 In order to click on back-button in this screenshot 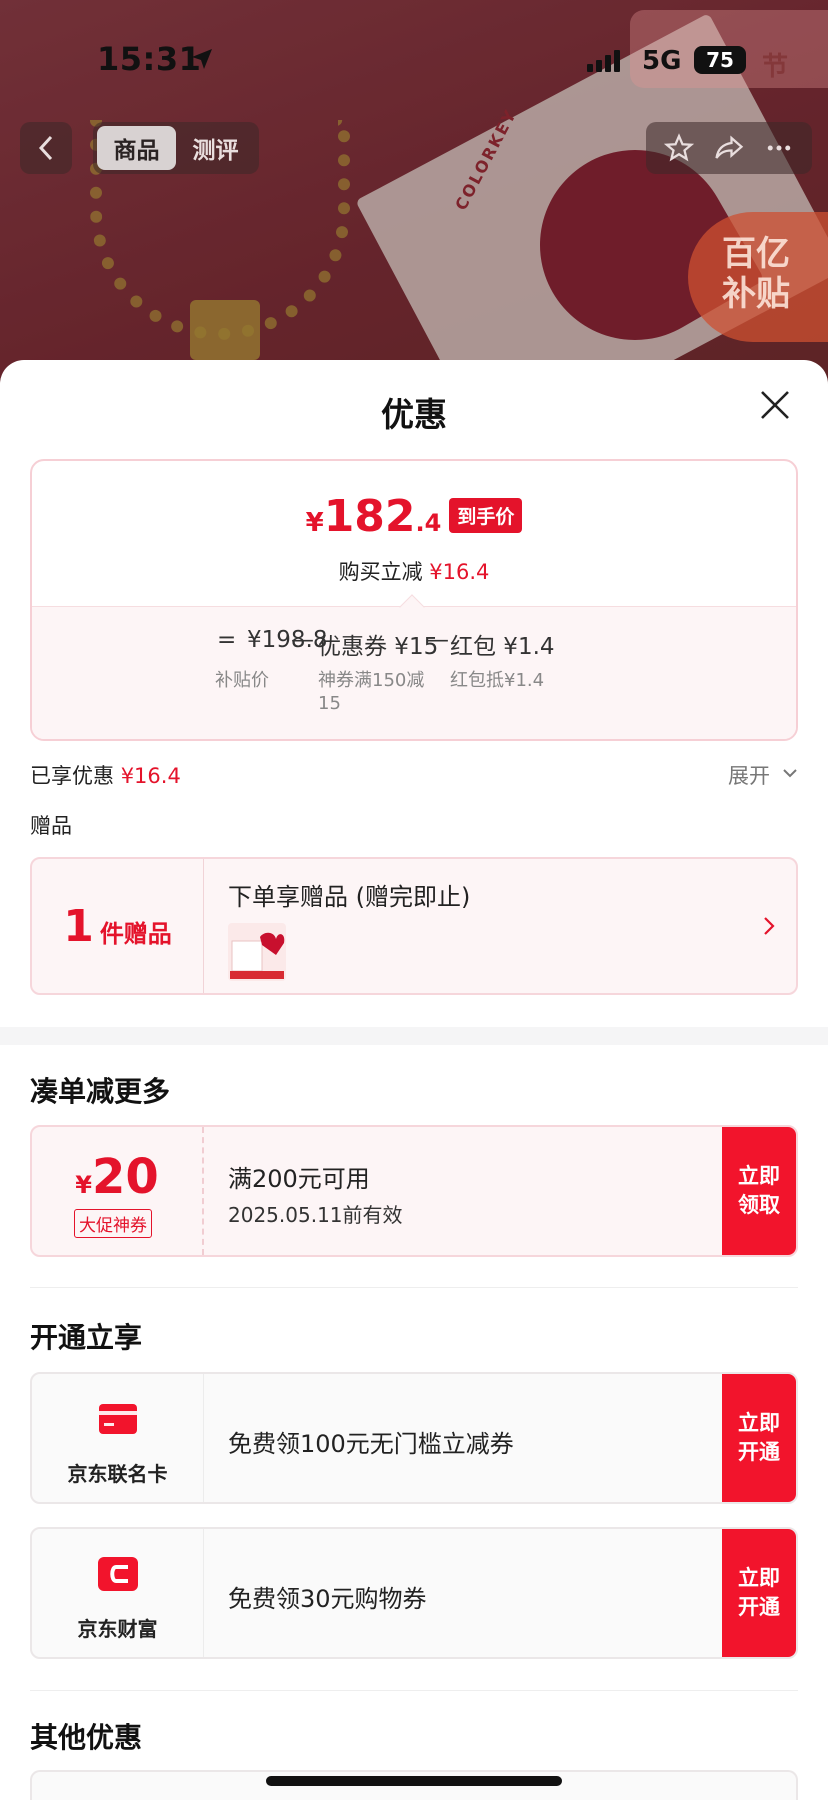, I will do `click(46, 148)`.